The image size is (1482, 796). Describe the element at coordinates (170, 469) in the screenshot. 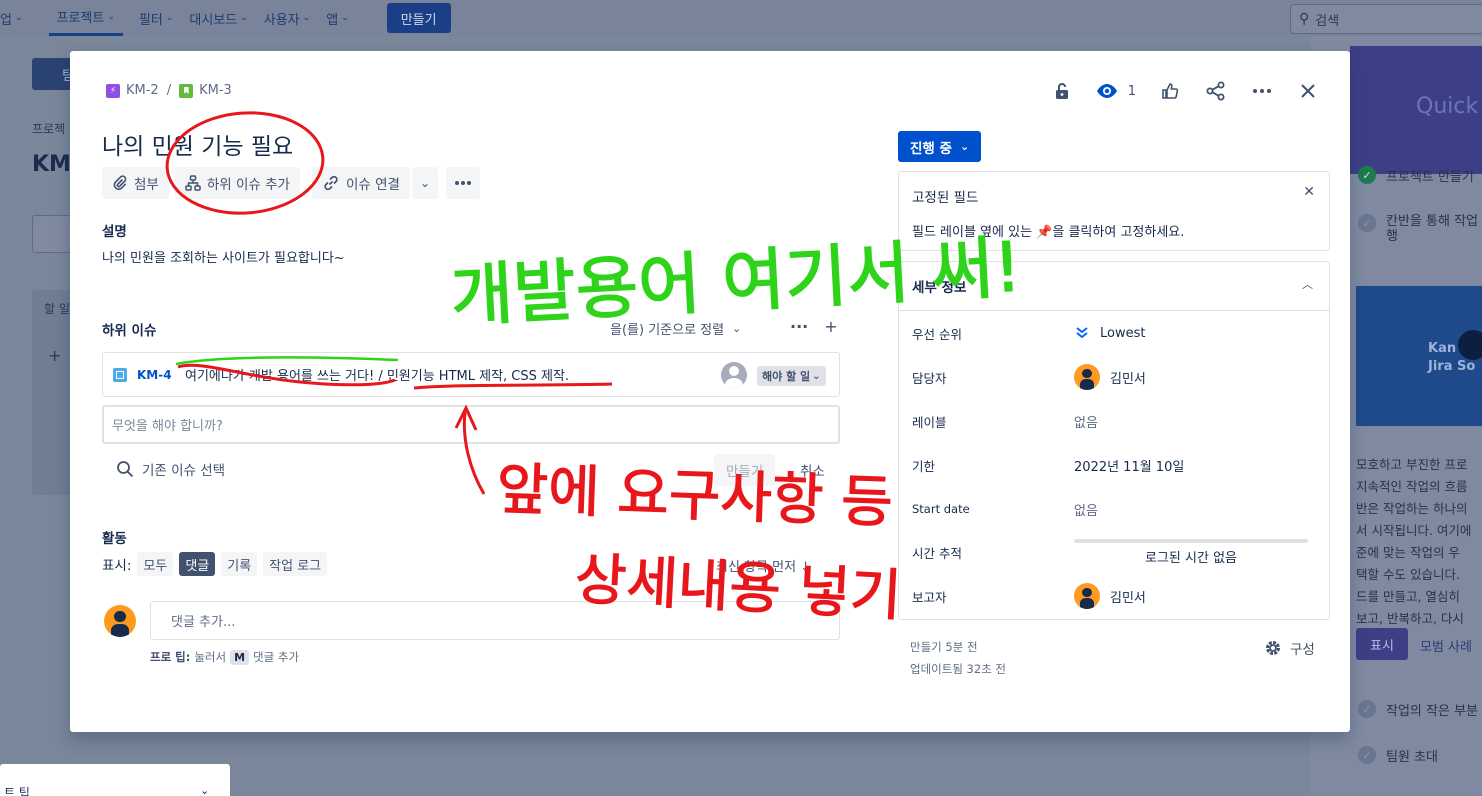

I see `choose-existing-issue-button: 기존 이슈 선택` at that location.